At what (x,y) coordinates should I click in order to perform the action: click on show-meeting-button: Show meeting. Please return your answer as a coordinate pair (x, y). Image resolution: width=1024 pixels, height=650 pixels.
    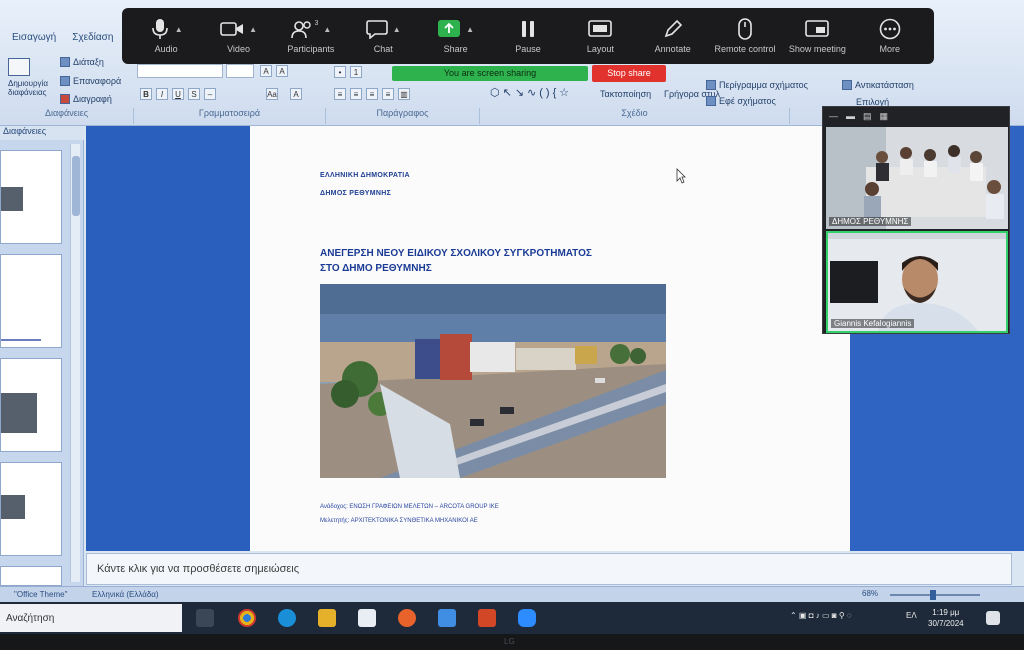
    Looking at the image, I should click on (817, 36).